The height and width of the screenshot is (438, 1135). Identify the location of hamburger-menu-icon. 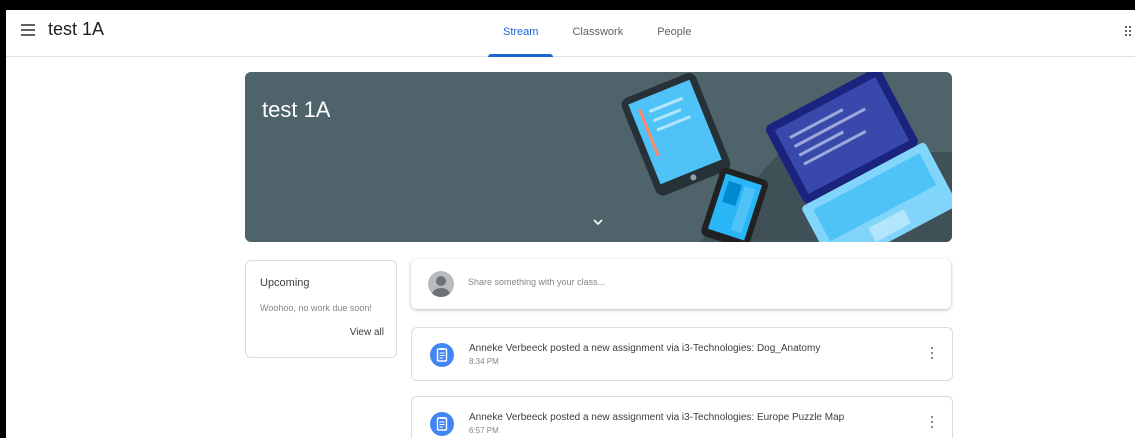
(28, 30).